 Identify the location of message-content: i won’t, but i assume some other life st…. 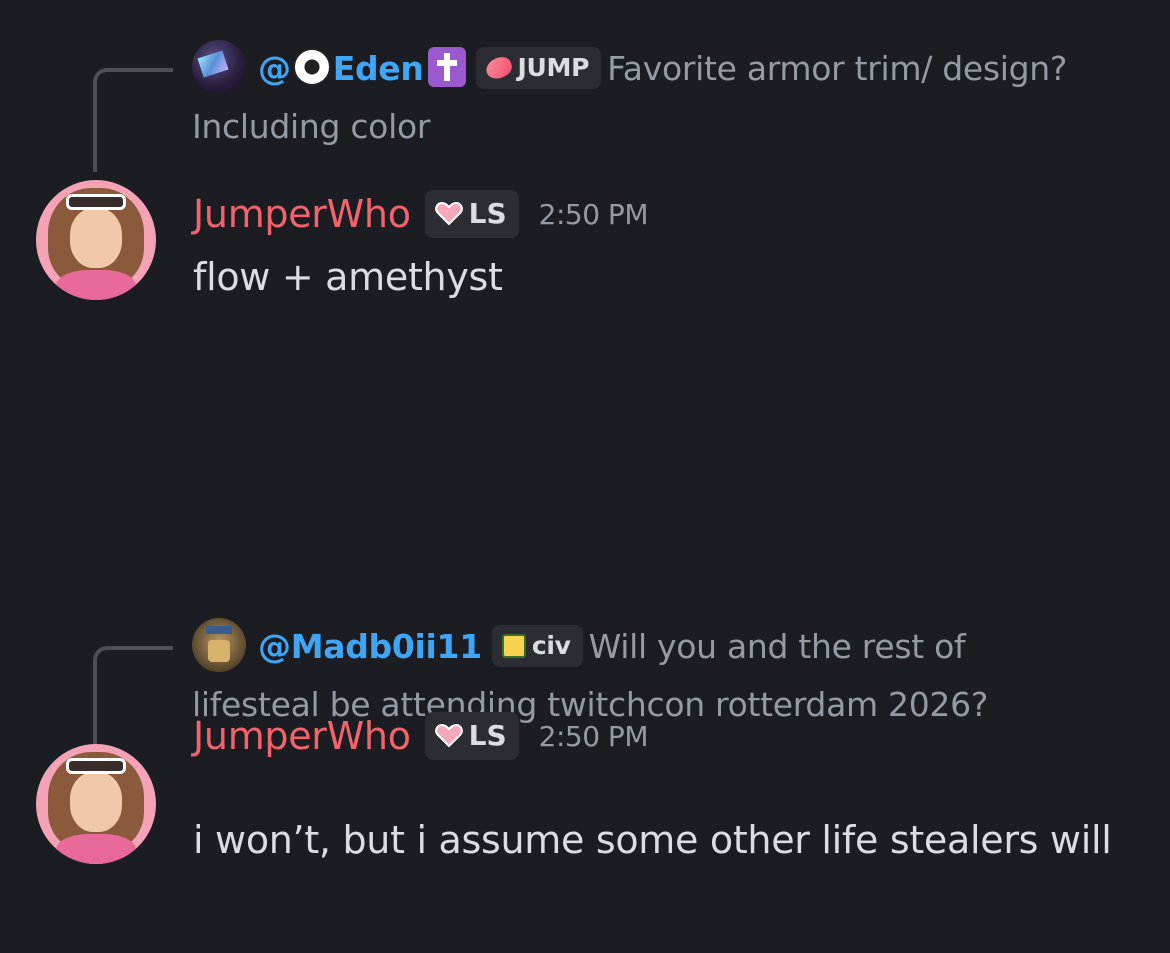
(652, 840).